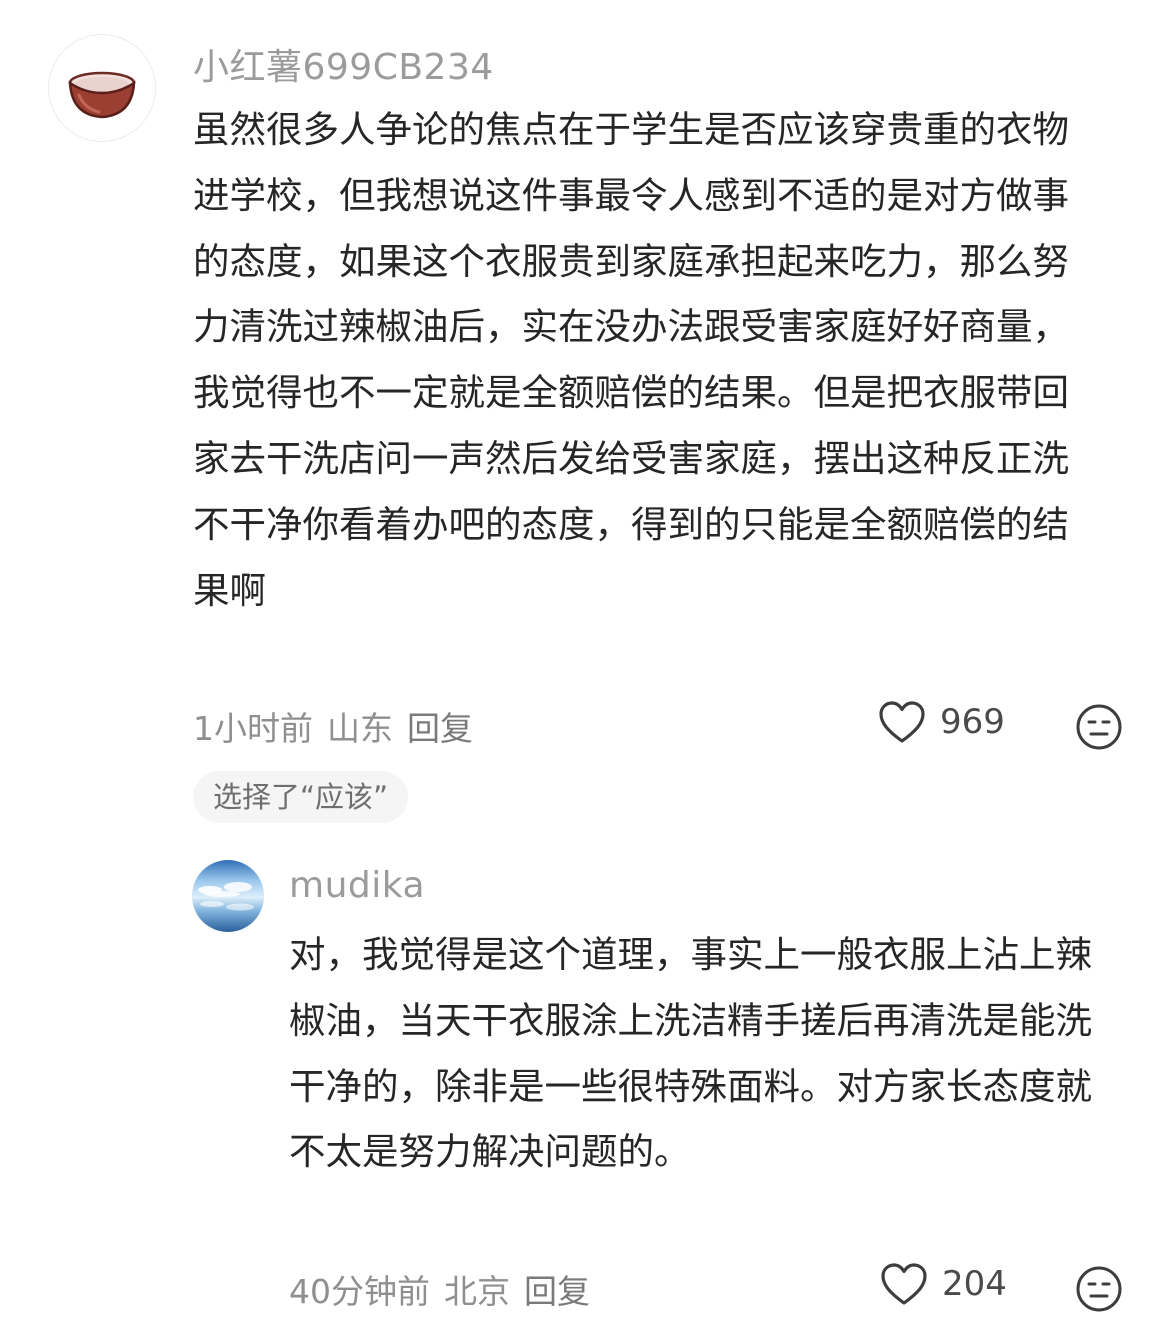 This screenshot has width=1170, height=1319. Describe the element at coordinates (974, 1284) in the screenshot. I see `like-count: 204` at that location.